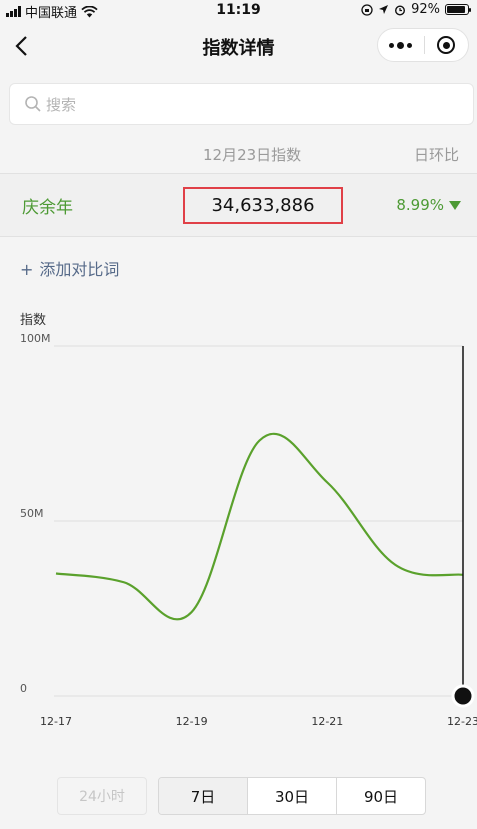 The image size is (477, 829). Describe the element at coordinates (392, 45) in the screenshot. I see `more-dots-icon` at that location.